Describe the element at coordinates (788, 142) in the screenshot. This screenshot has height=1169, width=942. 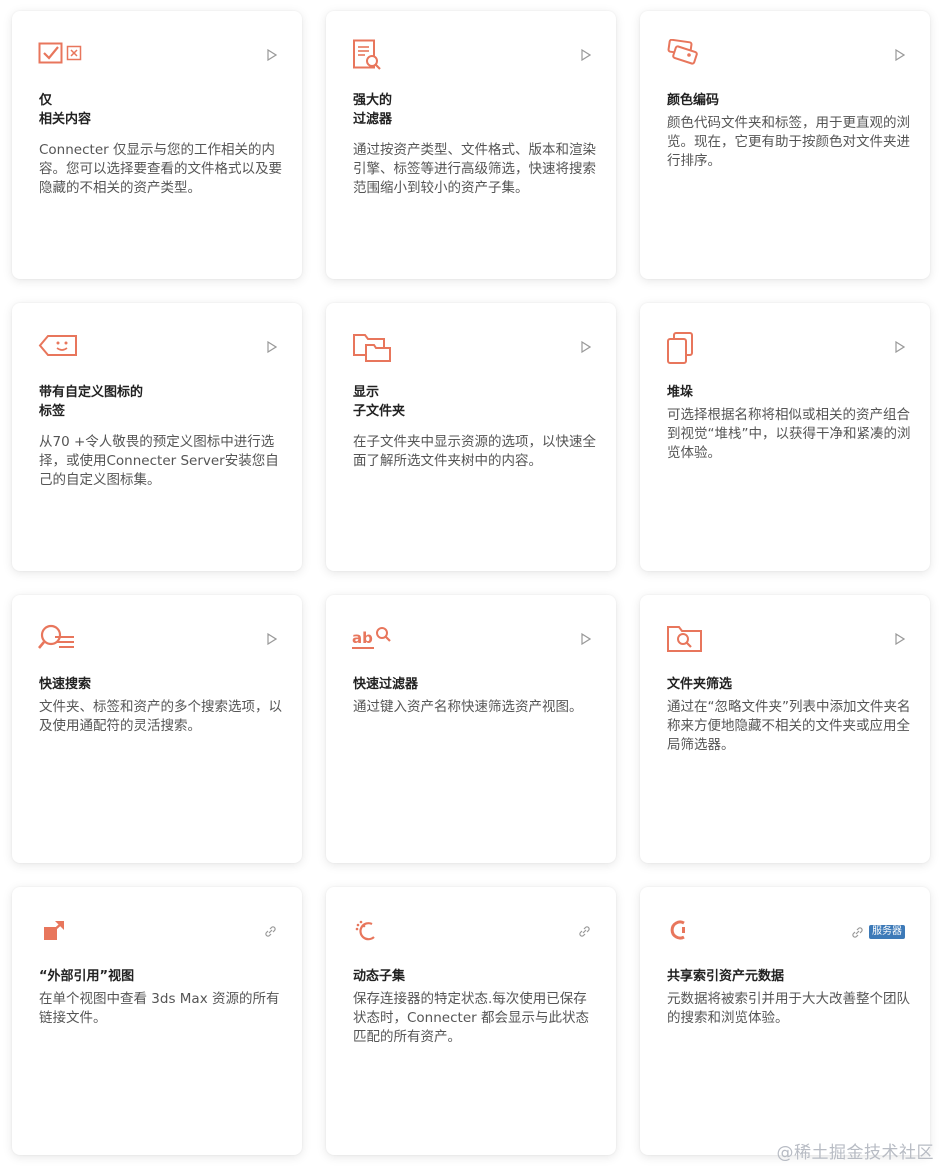
I see `card-description: 颜色代码文件夹和标签，用于更直观的浏览。现在，它更有助于按颜色对文件夹进行排序。` at that location.